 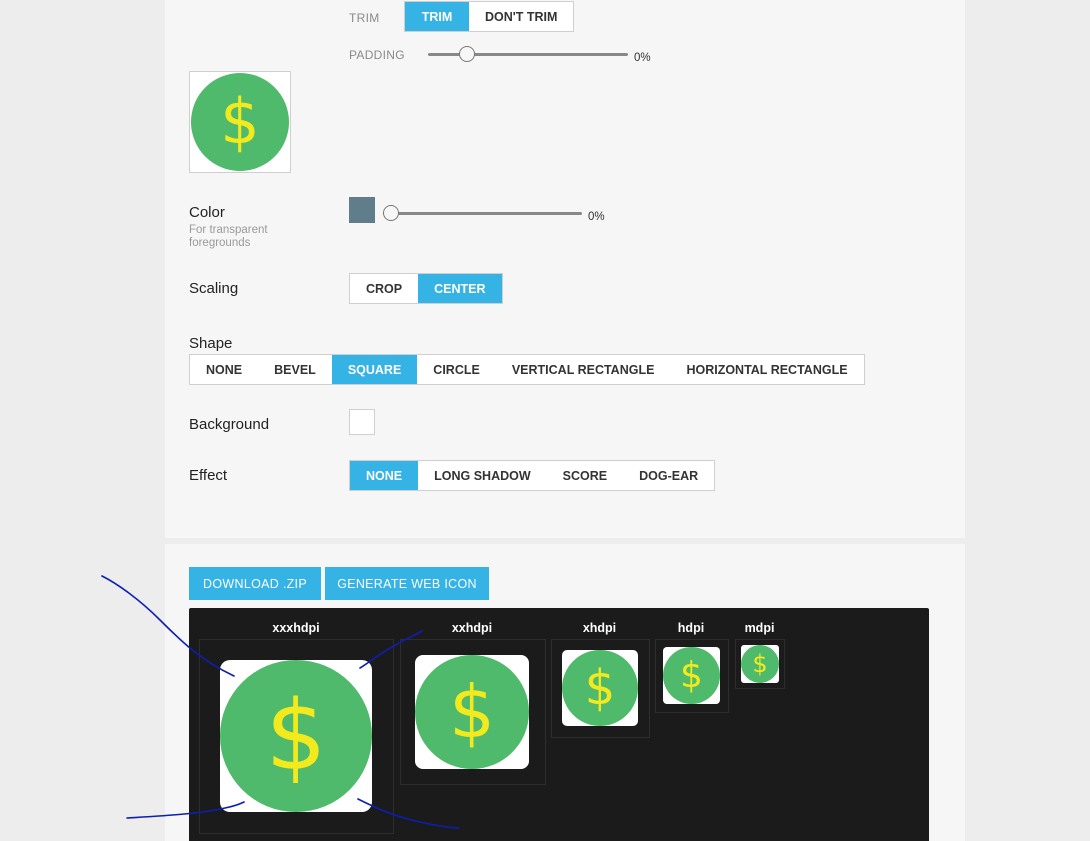 What do you see at coordinates (585, 475) in the screenshot?
I see `effect-score-option: SCORE` at bounding box center [585, 475].